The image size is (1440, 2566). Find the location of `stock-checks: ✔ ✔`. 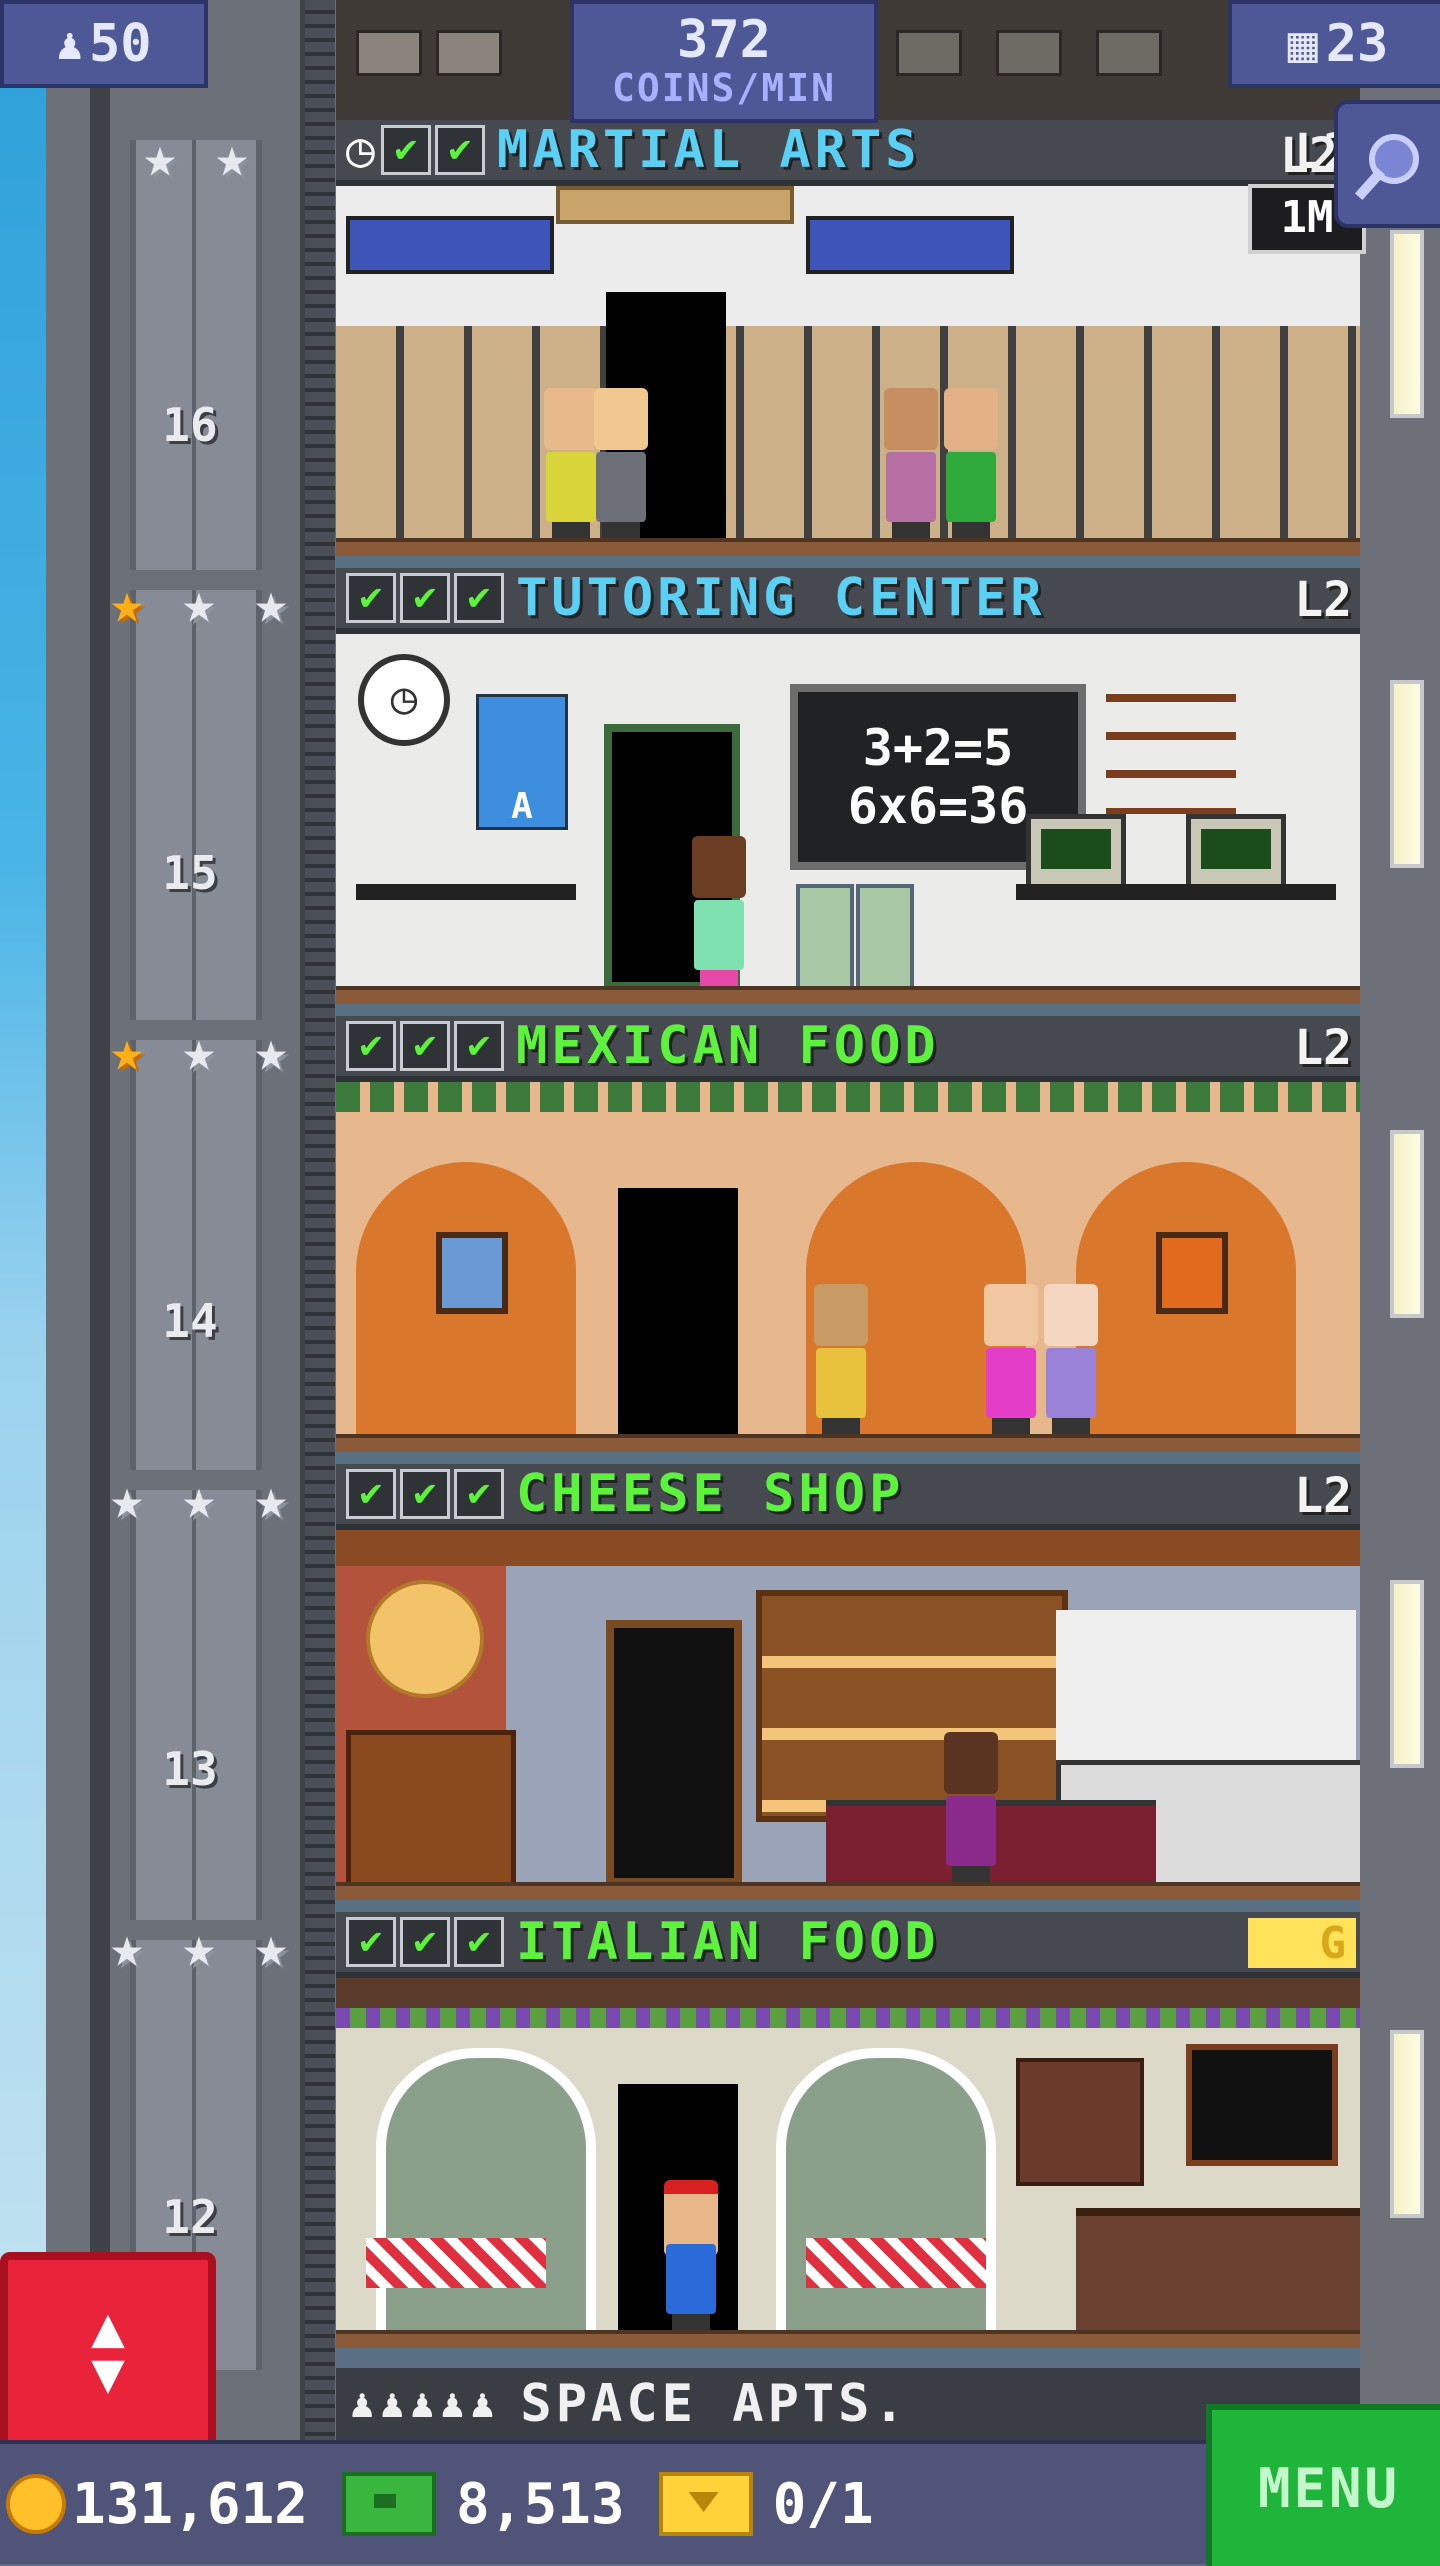

stock-checks: ✔ ✔ is located at coordinates (432, 150).